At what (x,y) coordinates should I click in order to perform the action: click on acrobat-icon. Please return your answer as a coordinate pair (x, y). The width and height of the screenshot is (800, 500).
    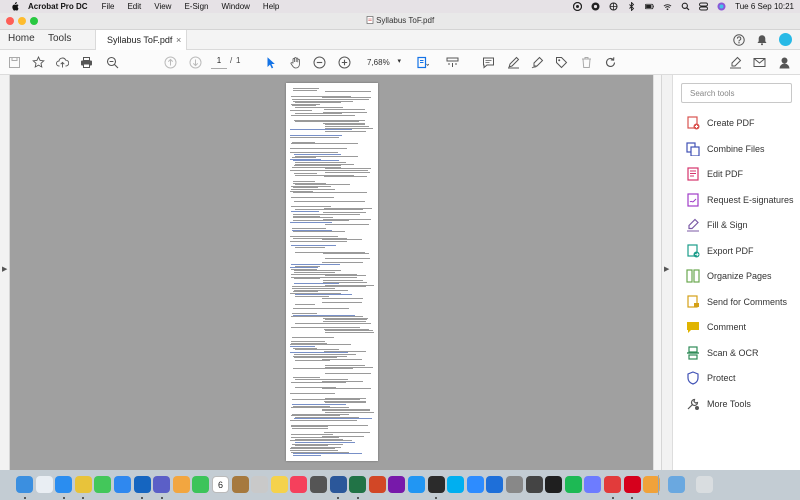
    Looking at the image, I should click on (632, 484).